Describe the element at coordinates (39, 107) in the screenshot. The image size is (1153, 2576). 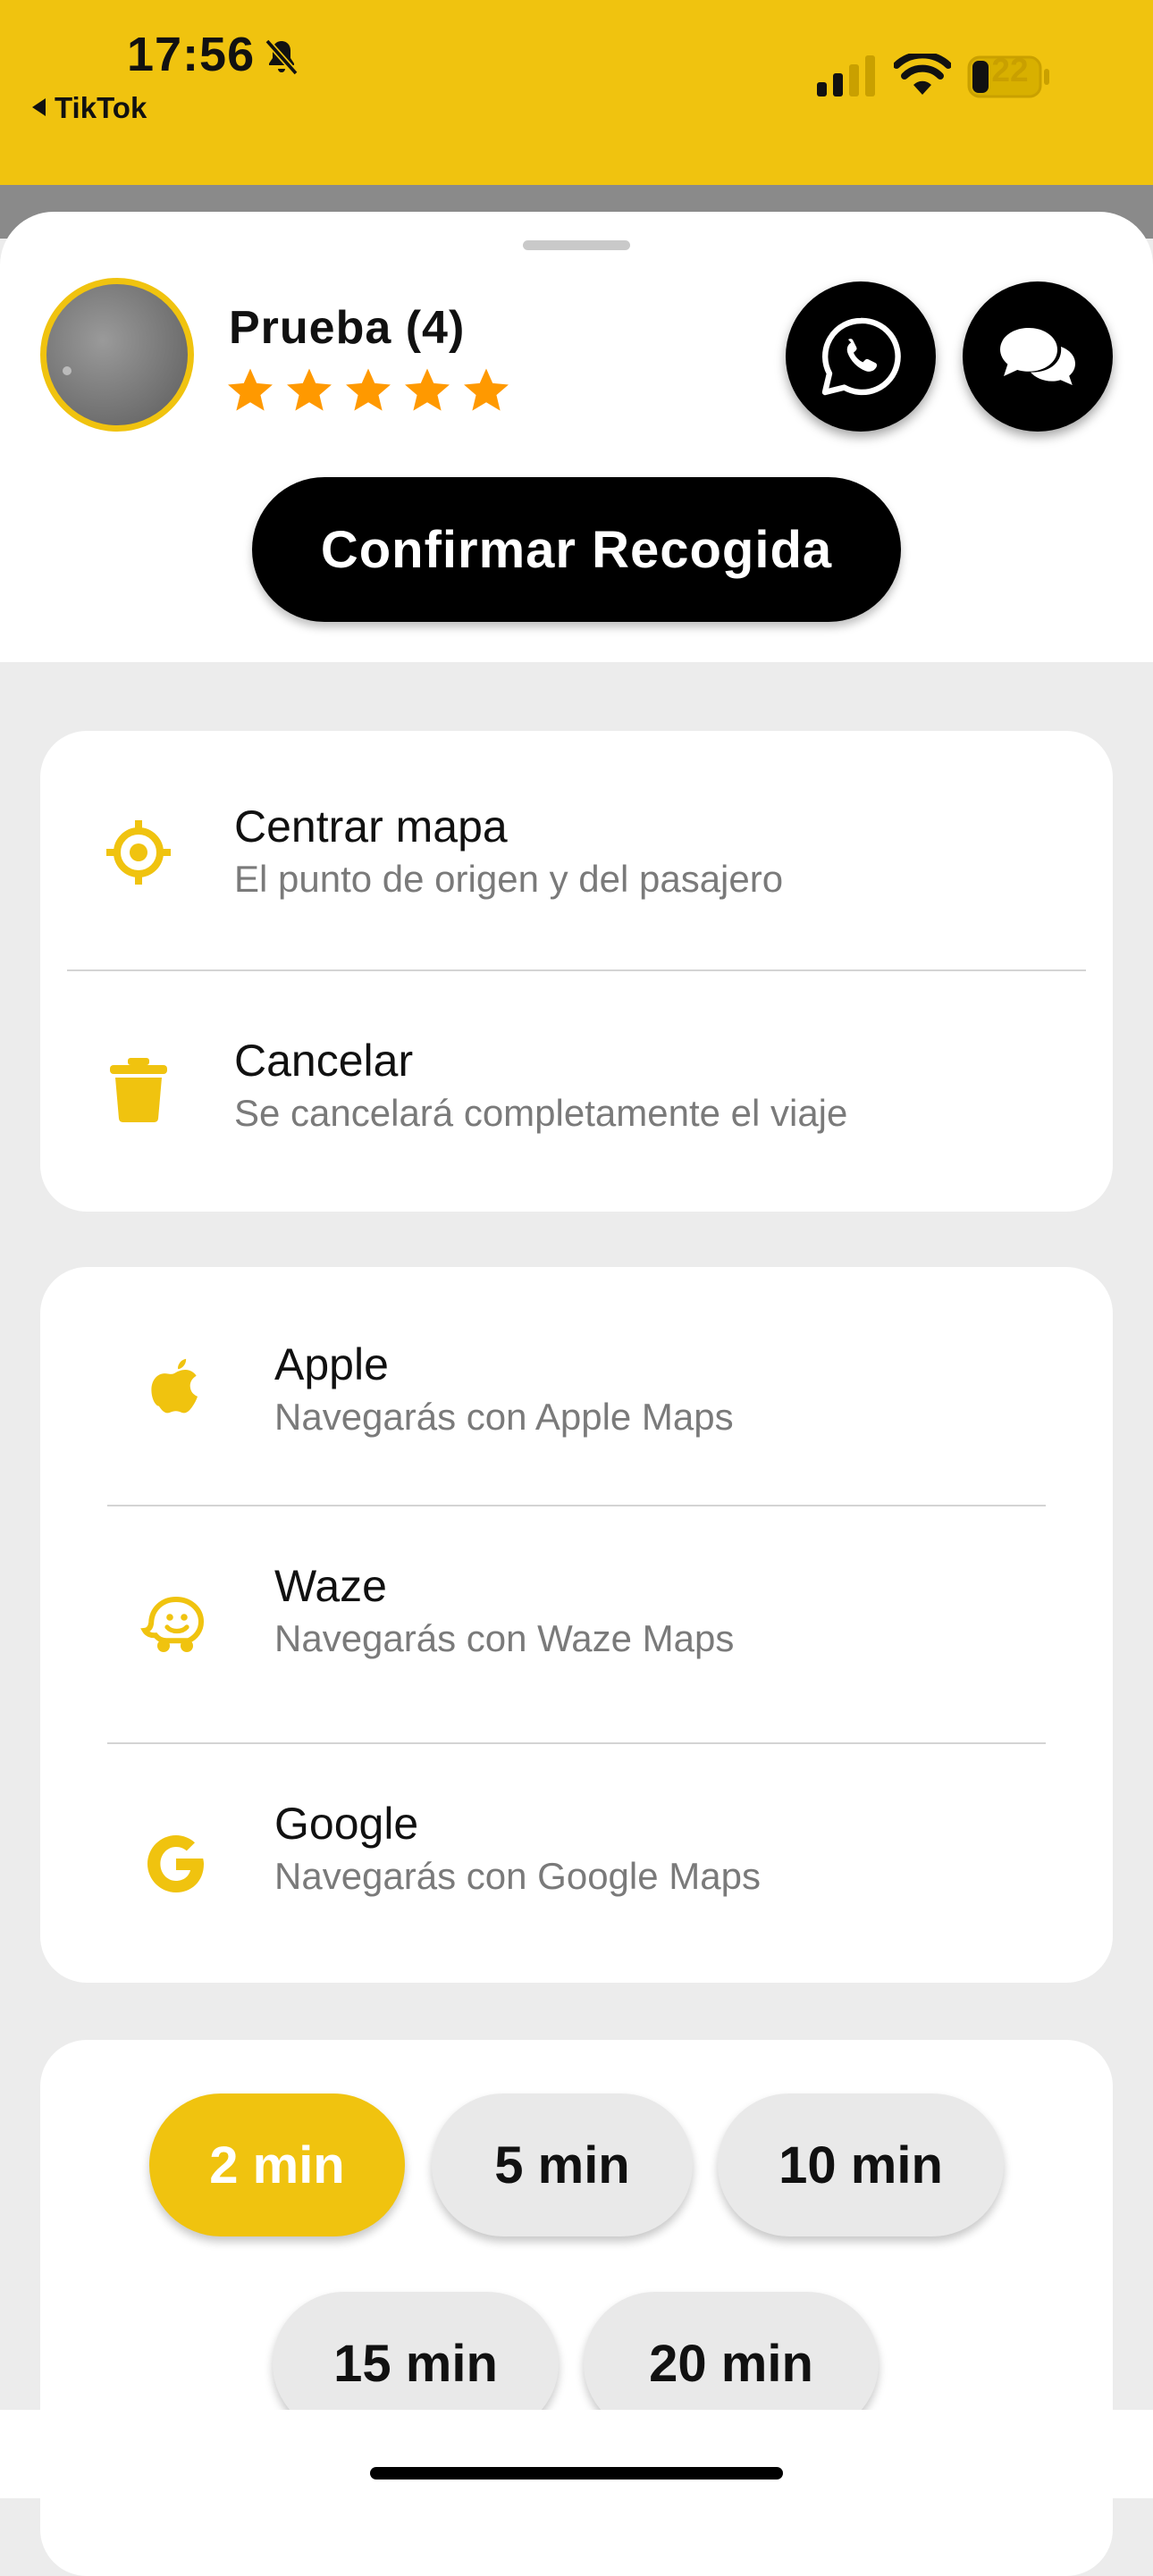
I see `back-arrow-icon` at that location.